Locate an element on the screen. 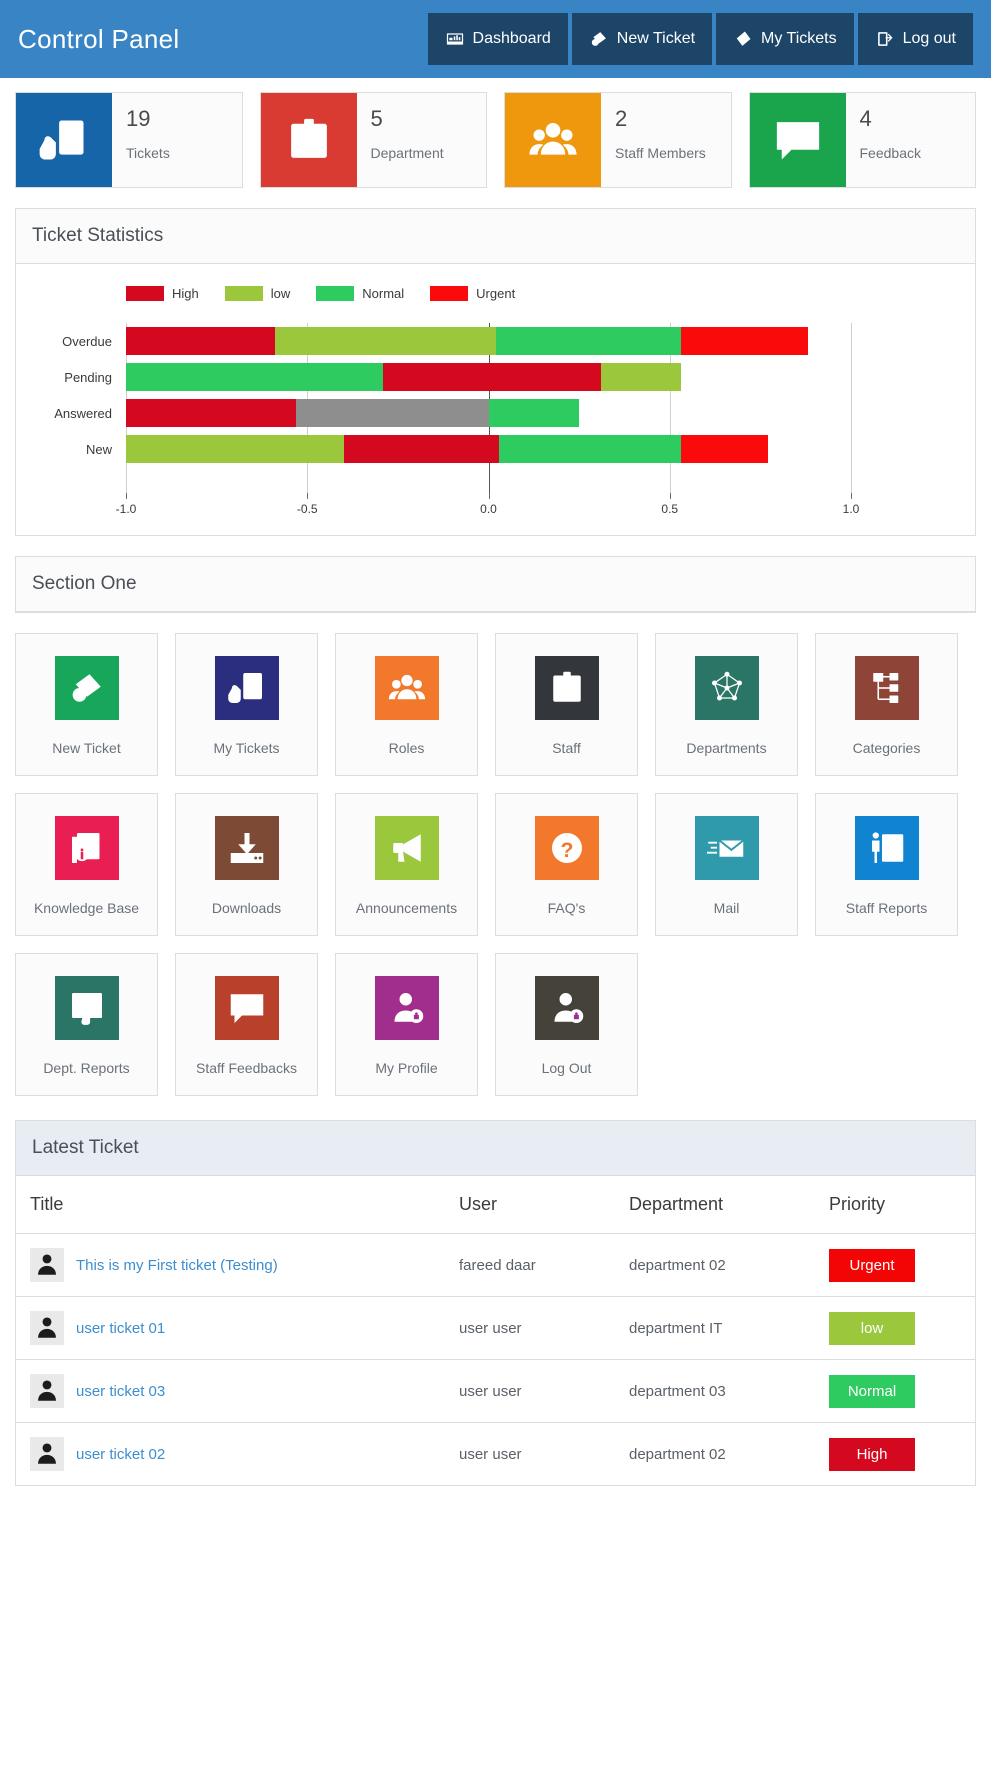 Image resolution: width=991 pixels, height=1772 pixels. feedback-icon is located at coordinates (246, 1008).